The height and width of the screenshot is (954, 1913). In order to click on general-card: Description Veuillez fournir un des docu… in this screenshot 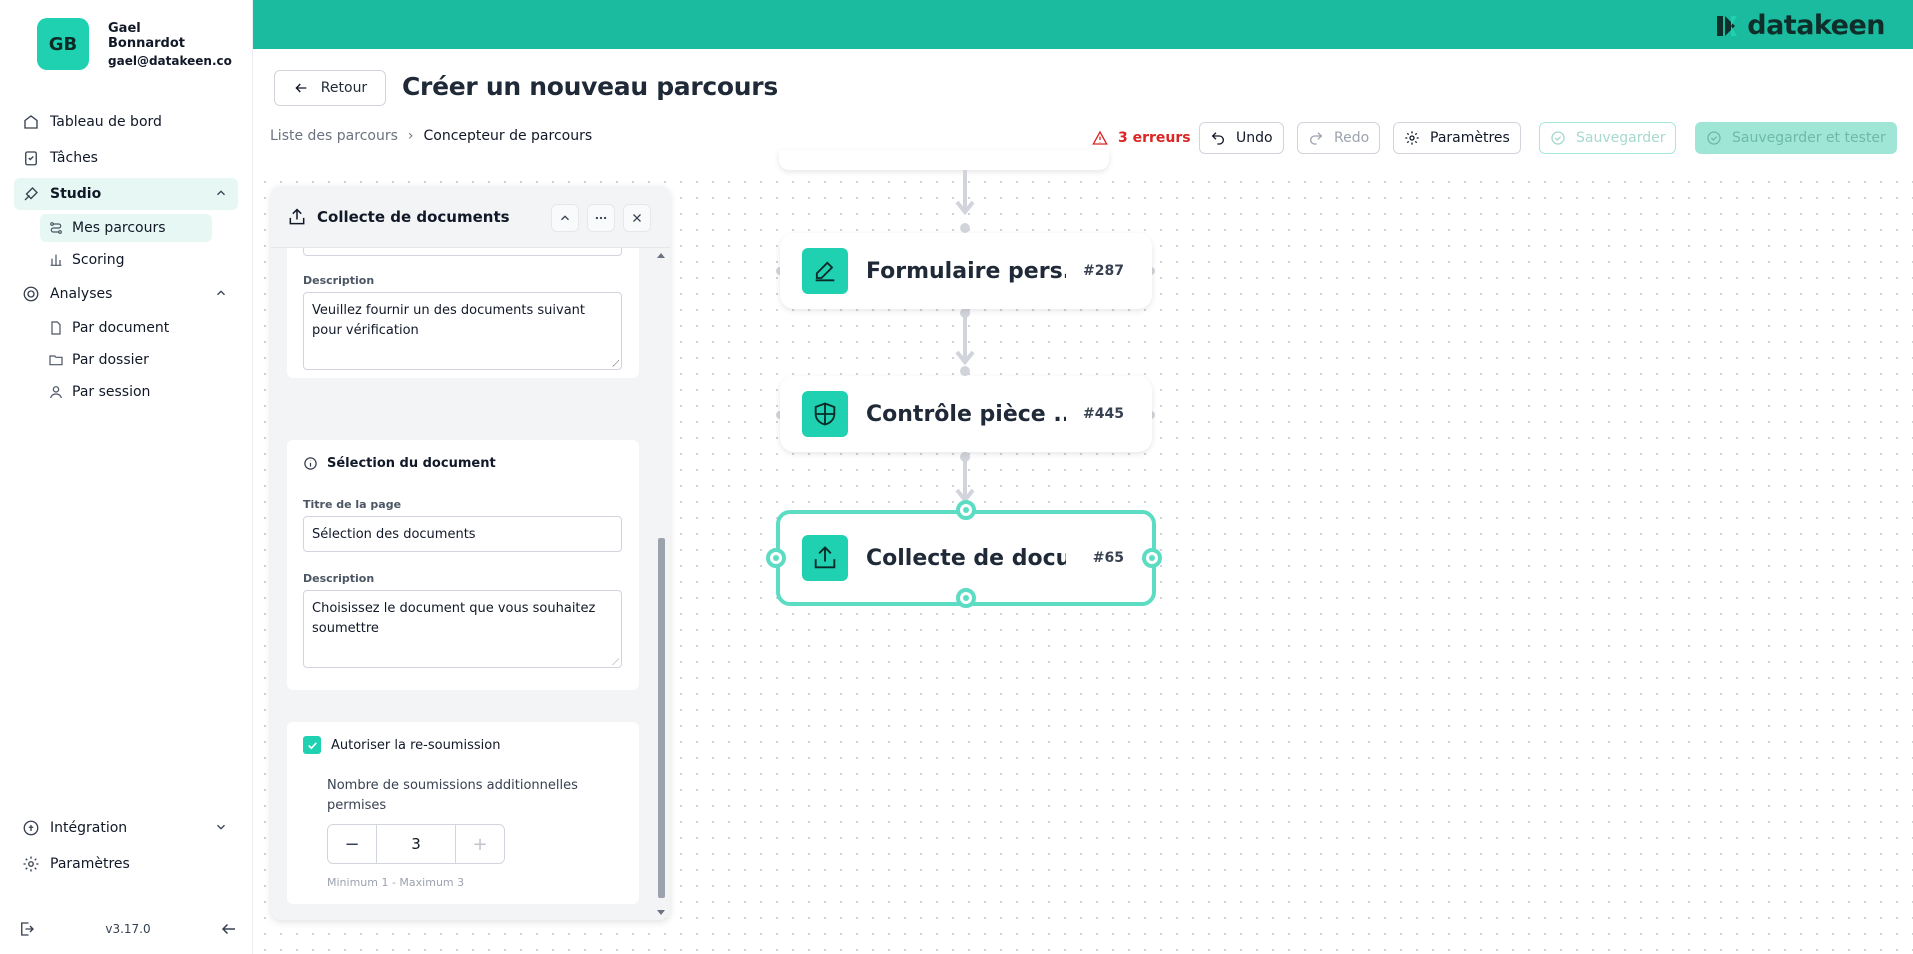, I will do `click(463, 313)`.